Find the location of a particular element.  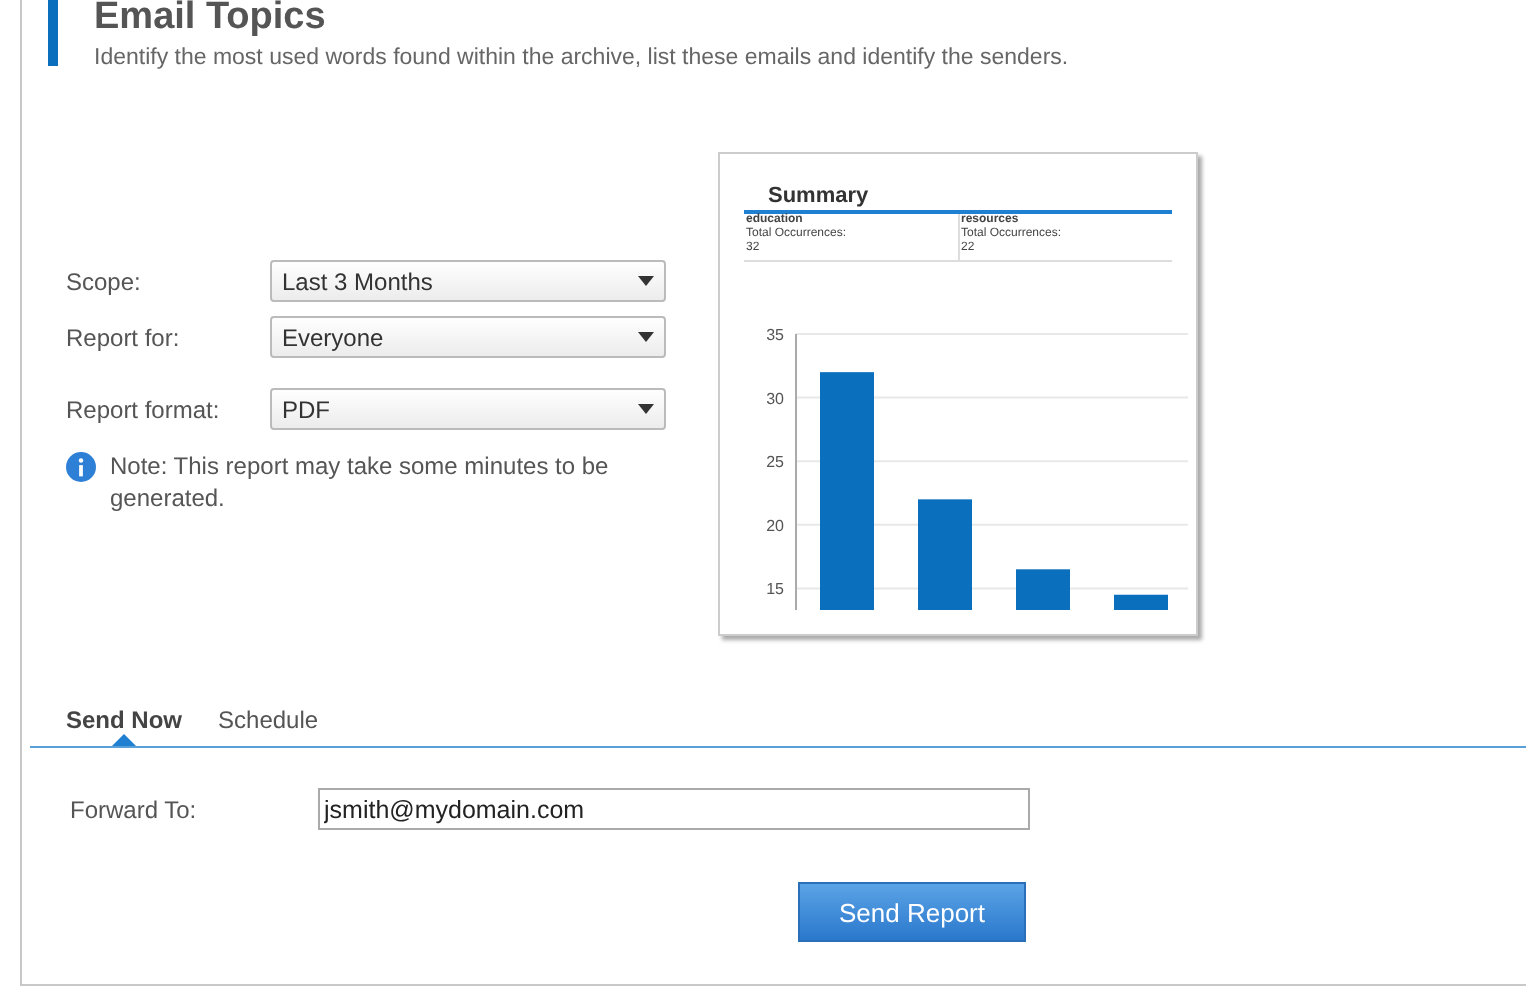

info-icon is located at coordinates (81, 467).